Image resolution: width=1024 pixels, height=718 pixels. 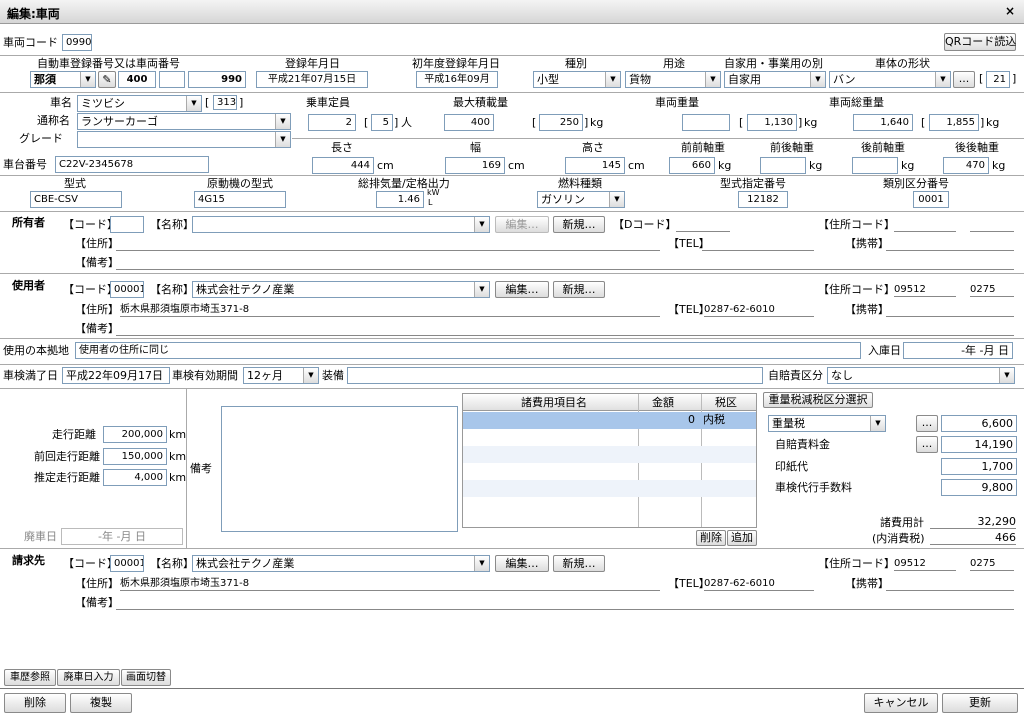 What do you see at coordinates (172, 79) in the screenshot?
I see `reg-kana-field` at bounding box center [172, 79].